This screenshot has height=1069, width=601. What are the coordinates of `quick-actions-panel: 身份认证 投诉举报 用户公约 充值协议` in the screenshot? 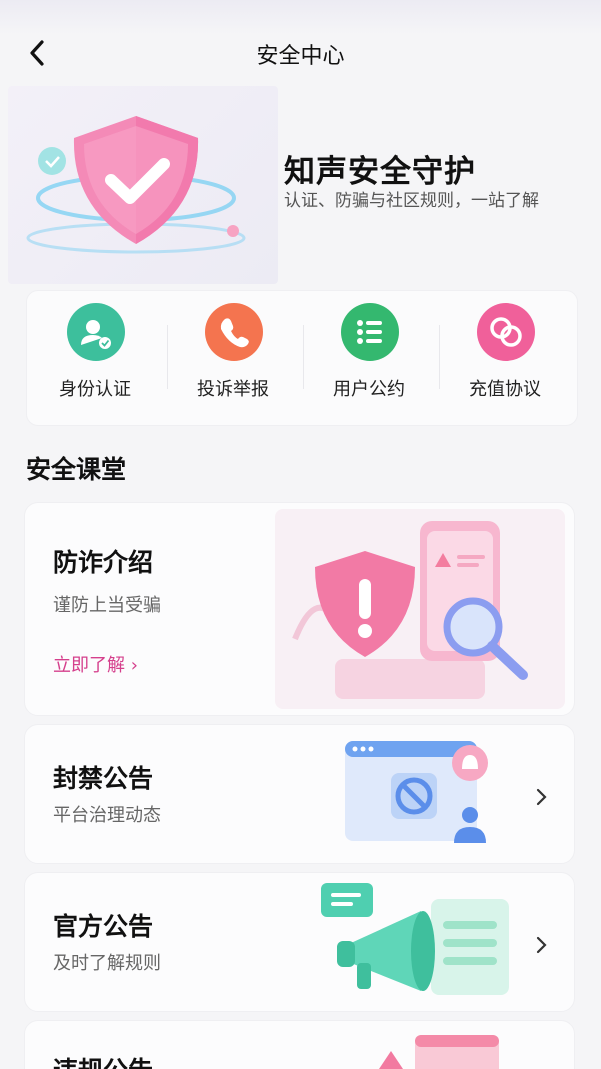 It's located at (302, 358).